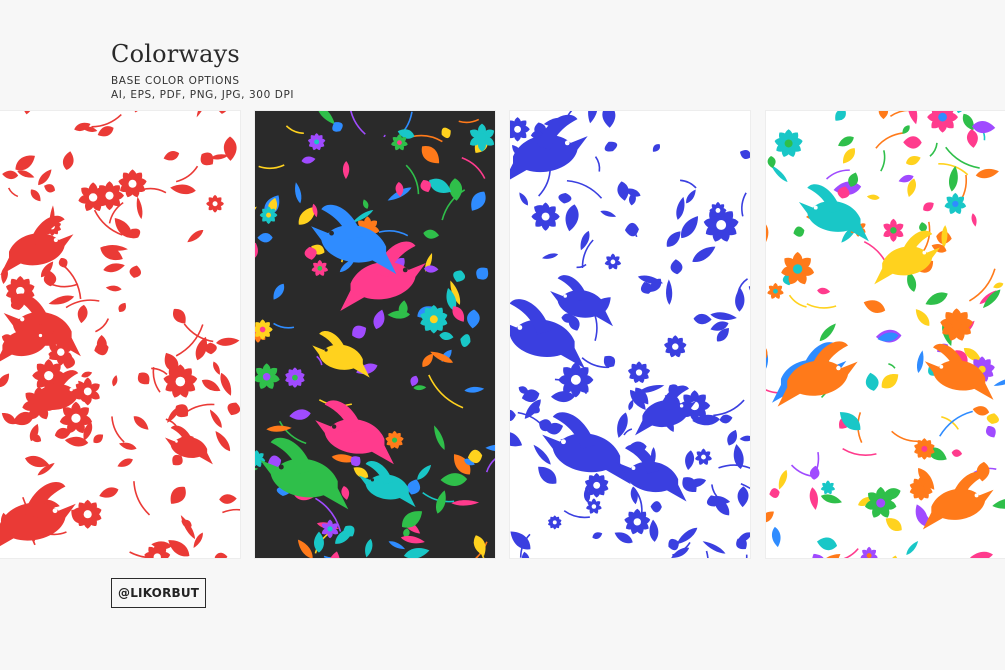  What do you see at coordinates (203, 95) in the screenshot?
I see `subtitle-line-2: AI, EPS, PDF, PNG, JPG, 300 DPI` at bounding box center [203, 95].